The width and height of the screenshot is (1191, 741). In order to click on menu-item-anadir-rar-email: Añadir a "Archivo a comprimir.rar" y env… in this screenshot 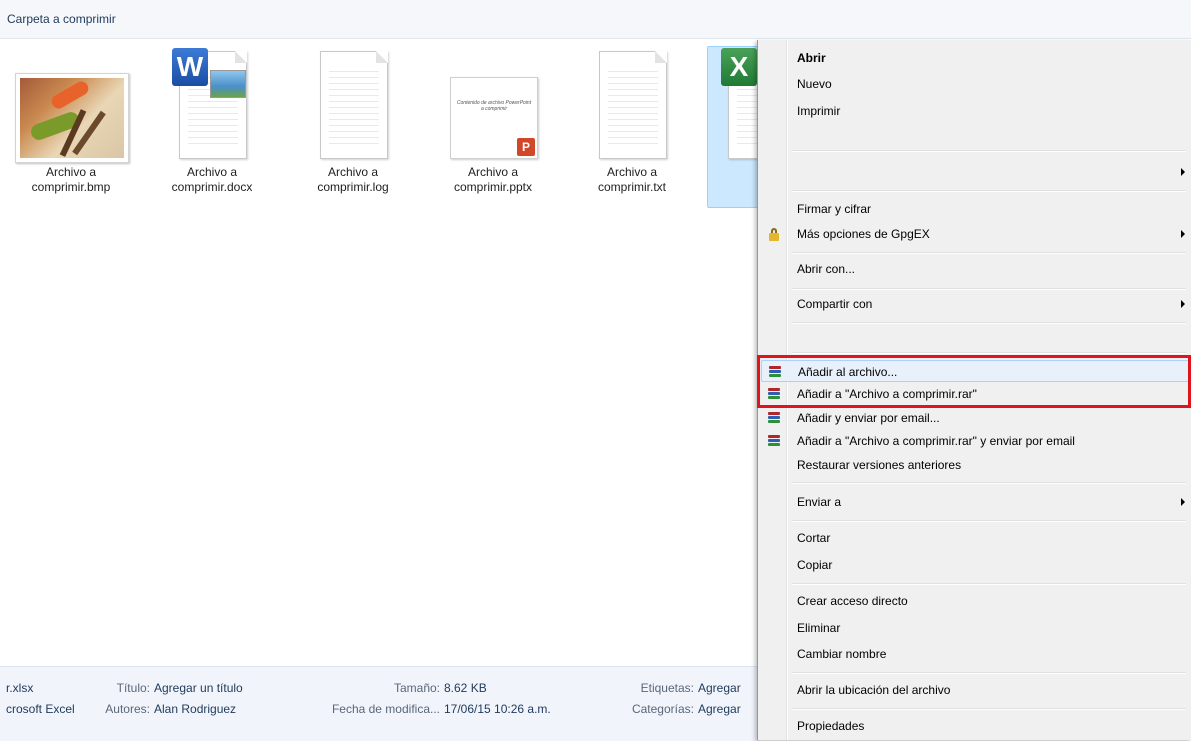, I will do `click(975, 441)`.